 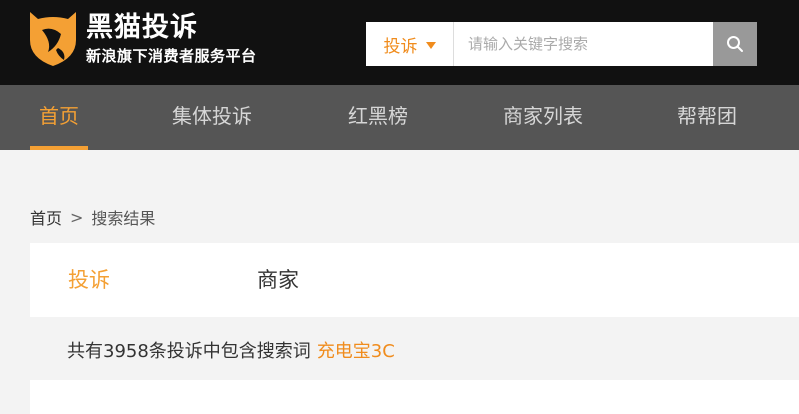 What do you see at coordinates (53, 39) in the screenshot?
I see `cat-shield-logo-icon` at bounding box center [53, 39].